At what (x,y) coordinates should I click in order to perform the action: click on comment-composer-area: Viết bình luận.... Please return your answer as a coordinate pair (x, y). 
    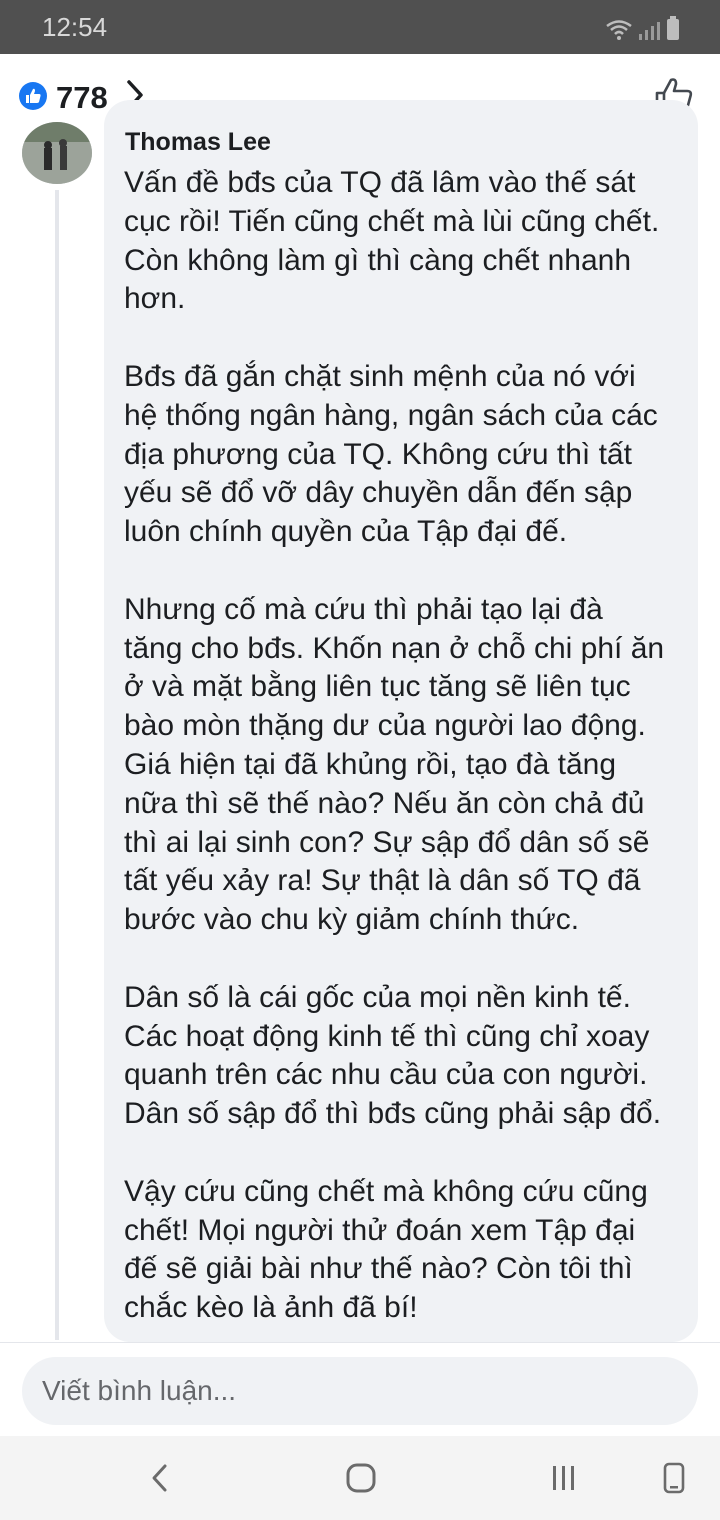
    Looking at the image, I should click on (360, 1389).